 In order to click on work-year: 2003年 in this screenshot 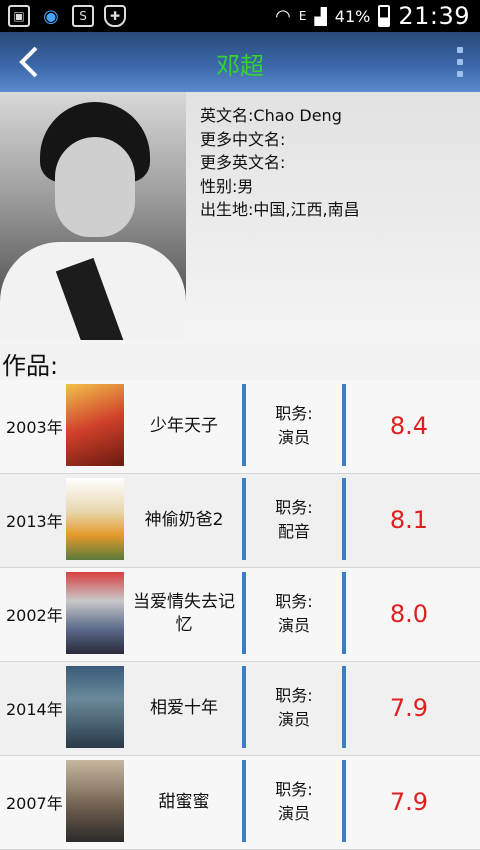, I will do `click(34, 427)`.